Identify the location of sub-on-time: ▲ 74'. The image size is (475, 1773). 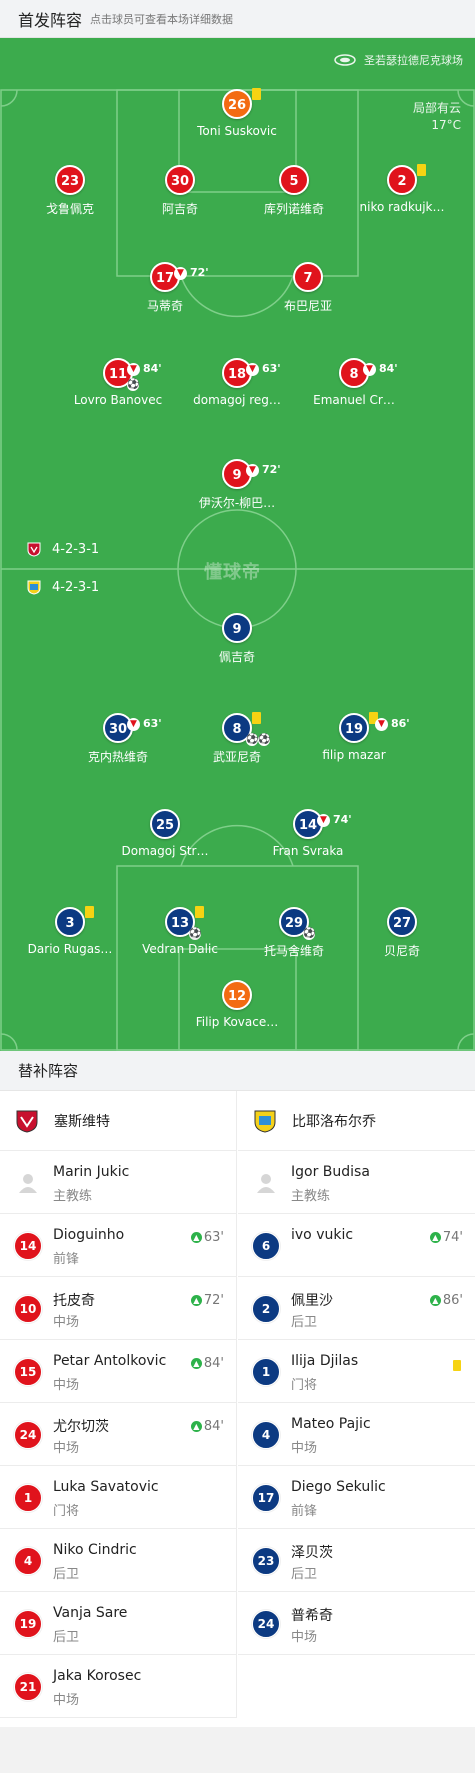
(446, 1237).